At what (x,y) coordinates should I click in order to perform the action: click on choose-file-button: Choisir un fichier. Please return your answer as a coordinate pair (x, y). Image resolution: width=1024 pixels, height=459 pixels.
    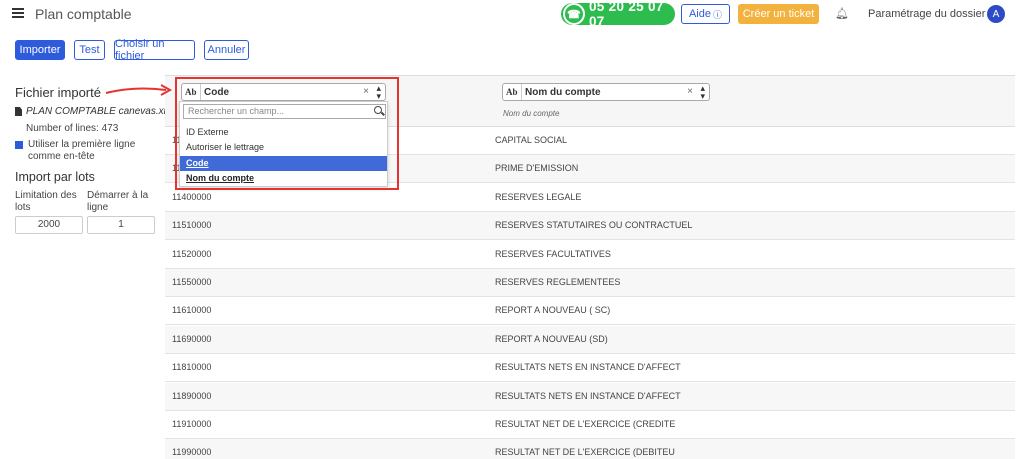
    Looking at the image, I should click on (154, 50).